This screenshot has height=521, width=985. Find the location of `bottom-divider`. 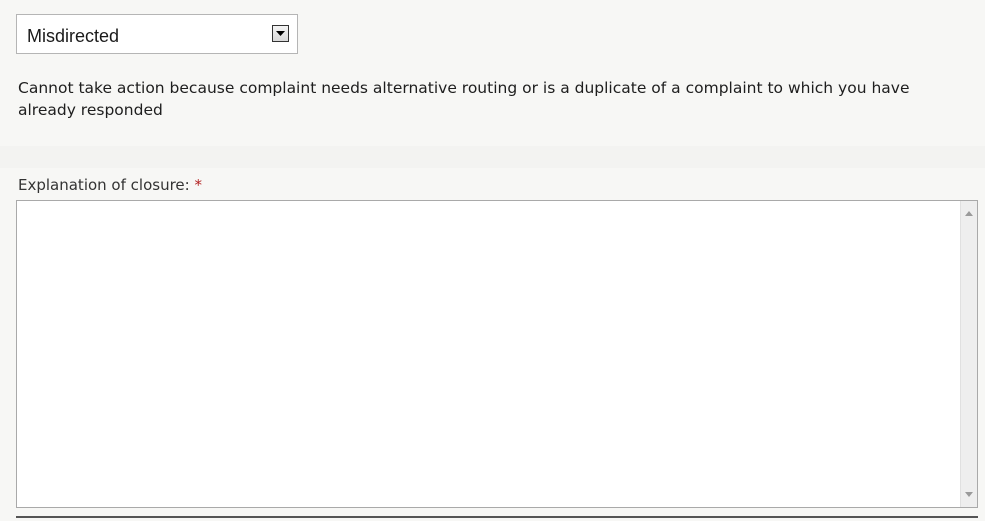

bottom-divider is located at coordinates (497, 517).